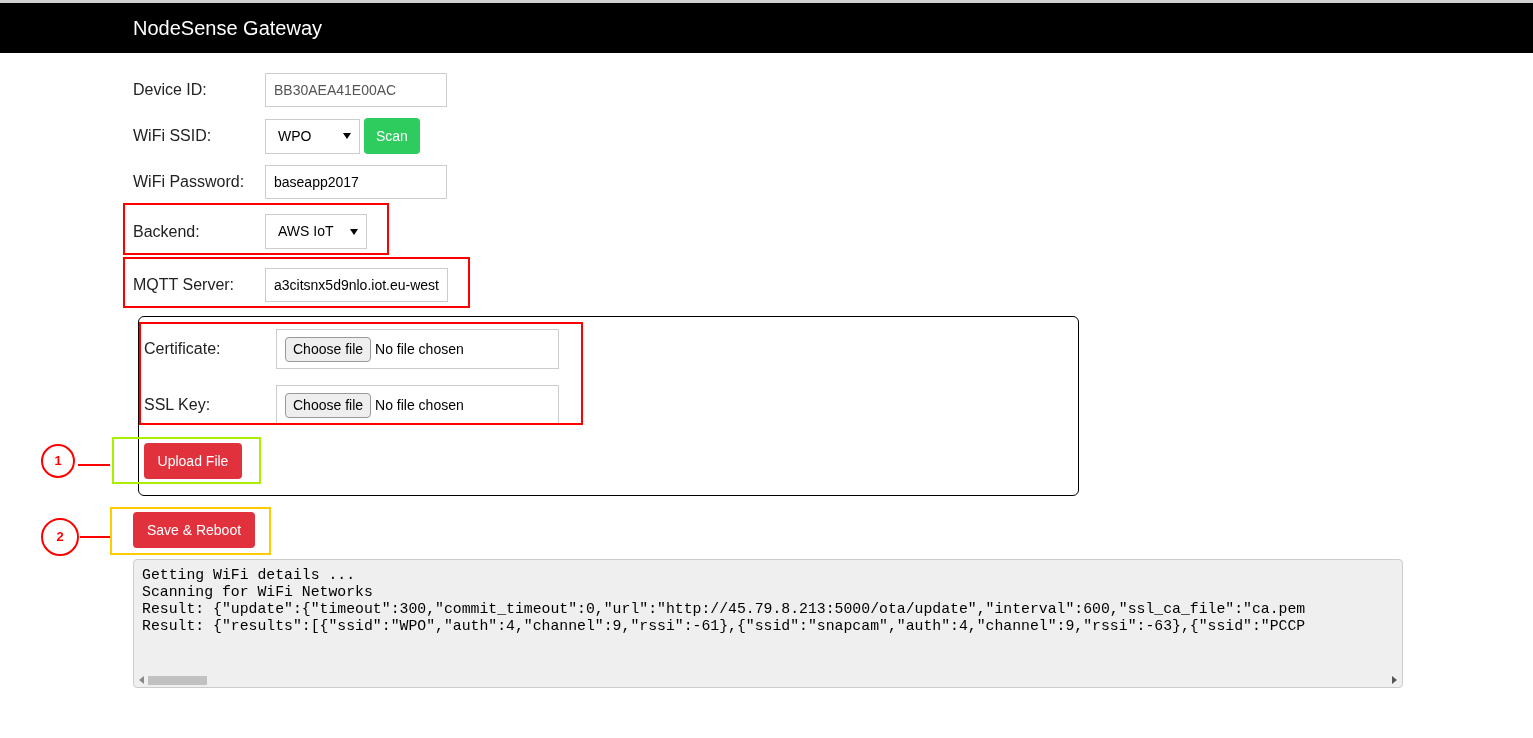  Describe the element at coordinates (724, 626) in the screenshot. I see `log-line: Result: {"results":[{"ssid":"WPO","auth":4,"channel":9,"rssi":-61},{"ssid":"snapcam","auth":4,"channel":9,"rssi":-63},{"ssid":"PCCP` at that location.